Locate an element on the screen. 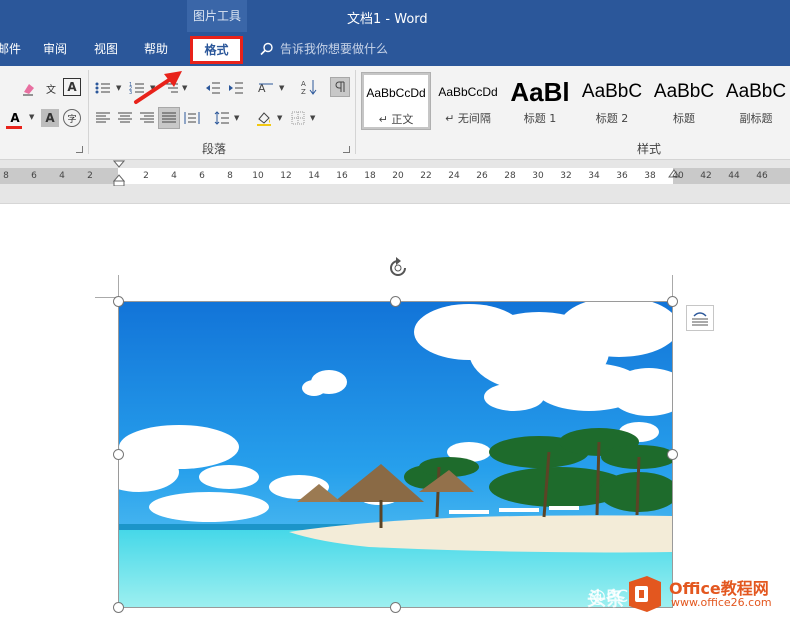 Image resolution: width=790 pixels, height=621 pixels. resize-handle-top-left is located at coordinates (118, 301).